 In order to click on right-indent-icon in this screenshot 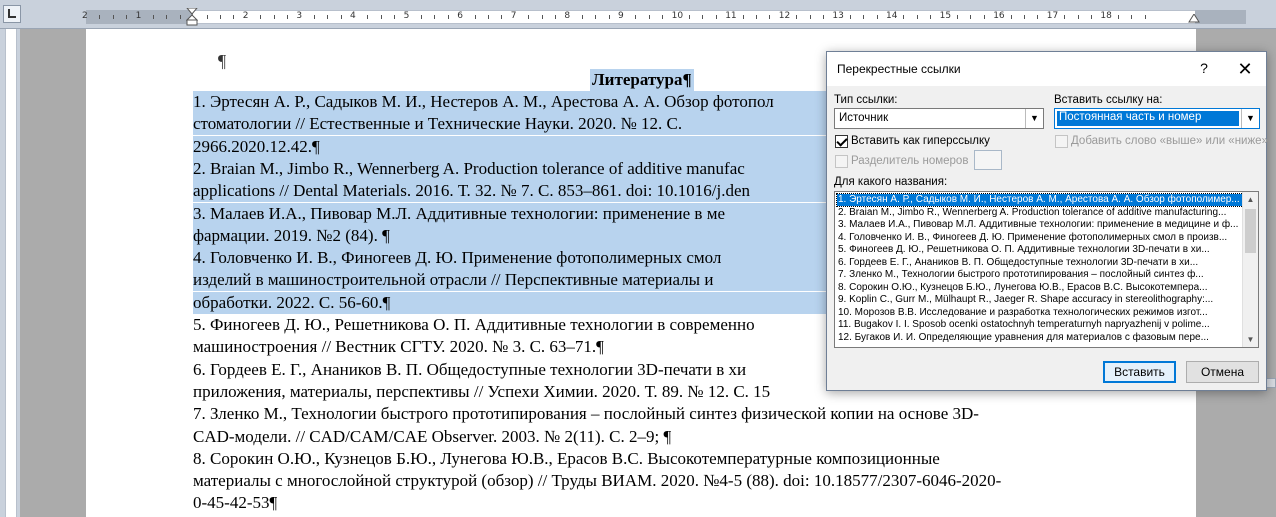, I will do `click(1194, 19)`.